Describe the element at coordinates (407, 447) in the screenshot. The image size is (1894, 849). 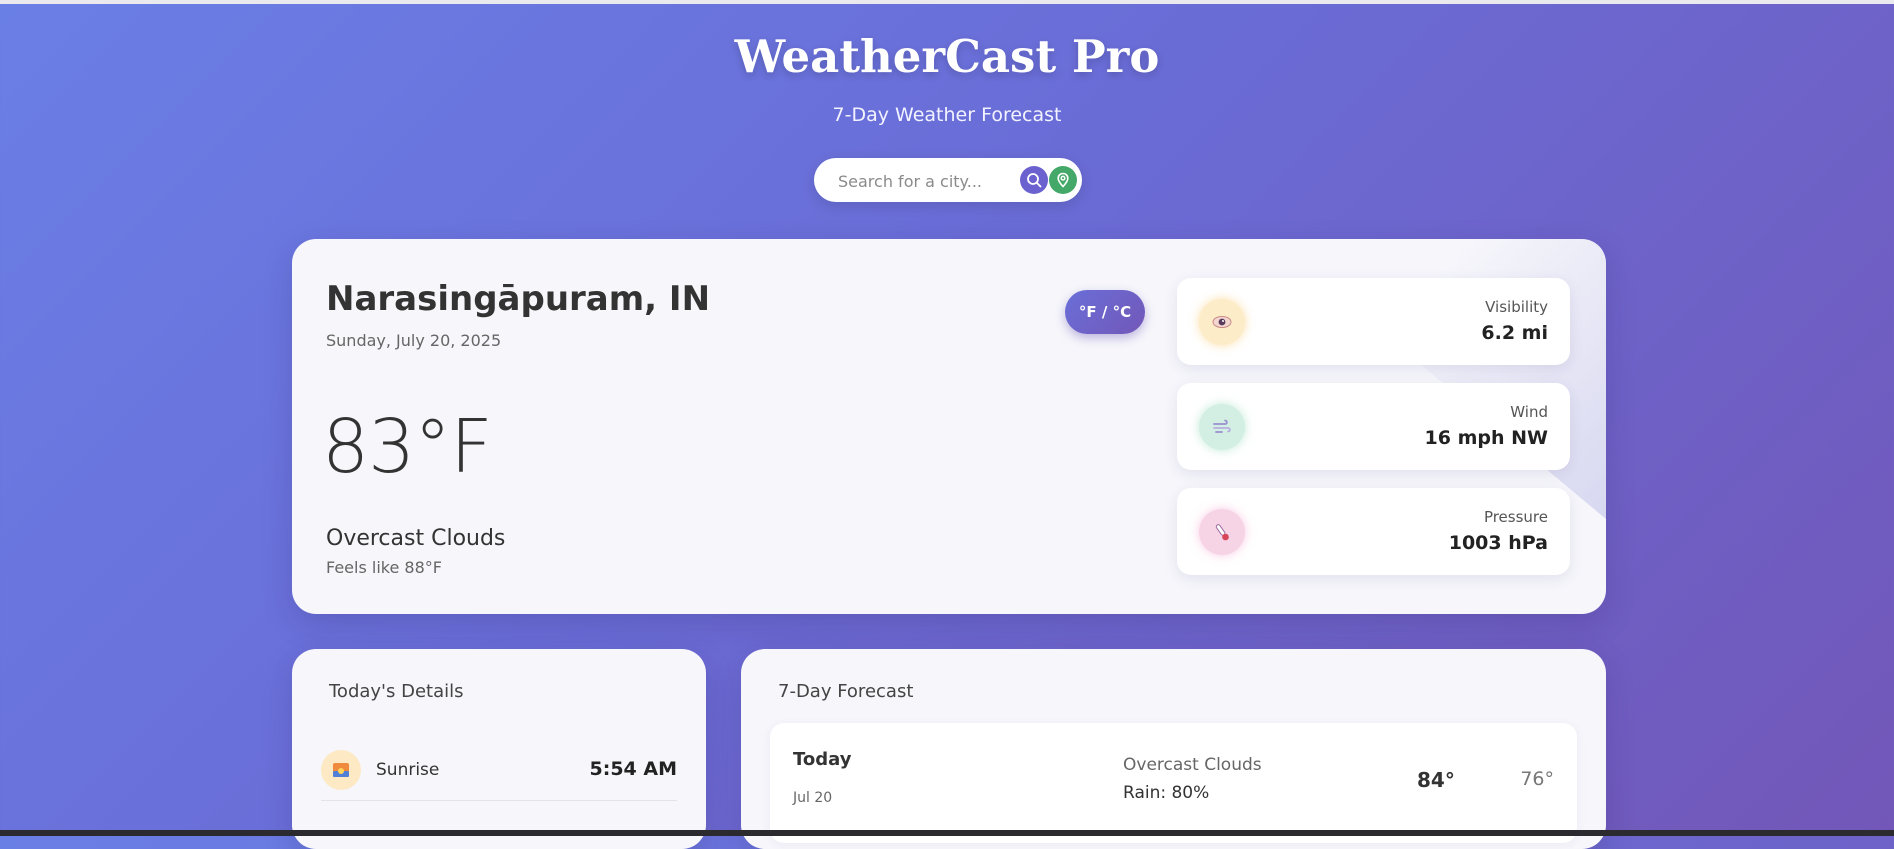
I see `current-temperature: 83°F` at that location.